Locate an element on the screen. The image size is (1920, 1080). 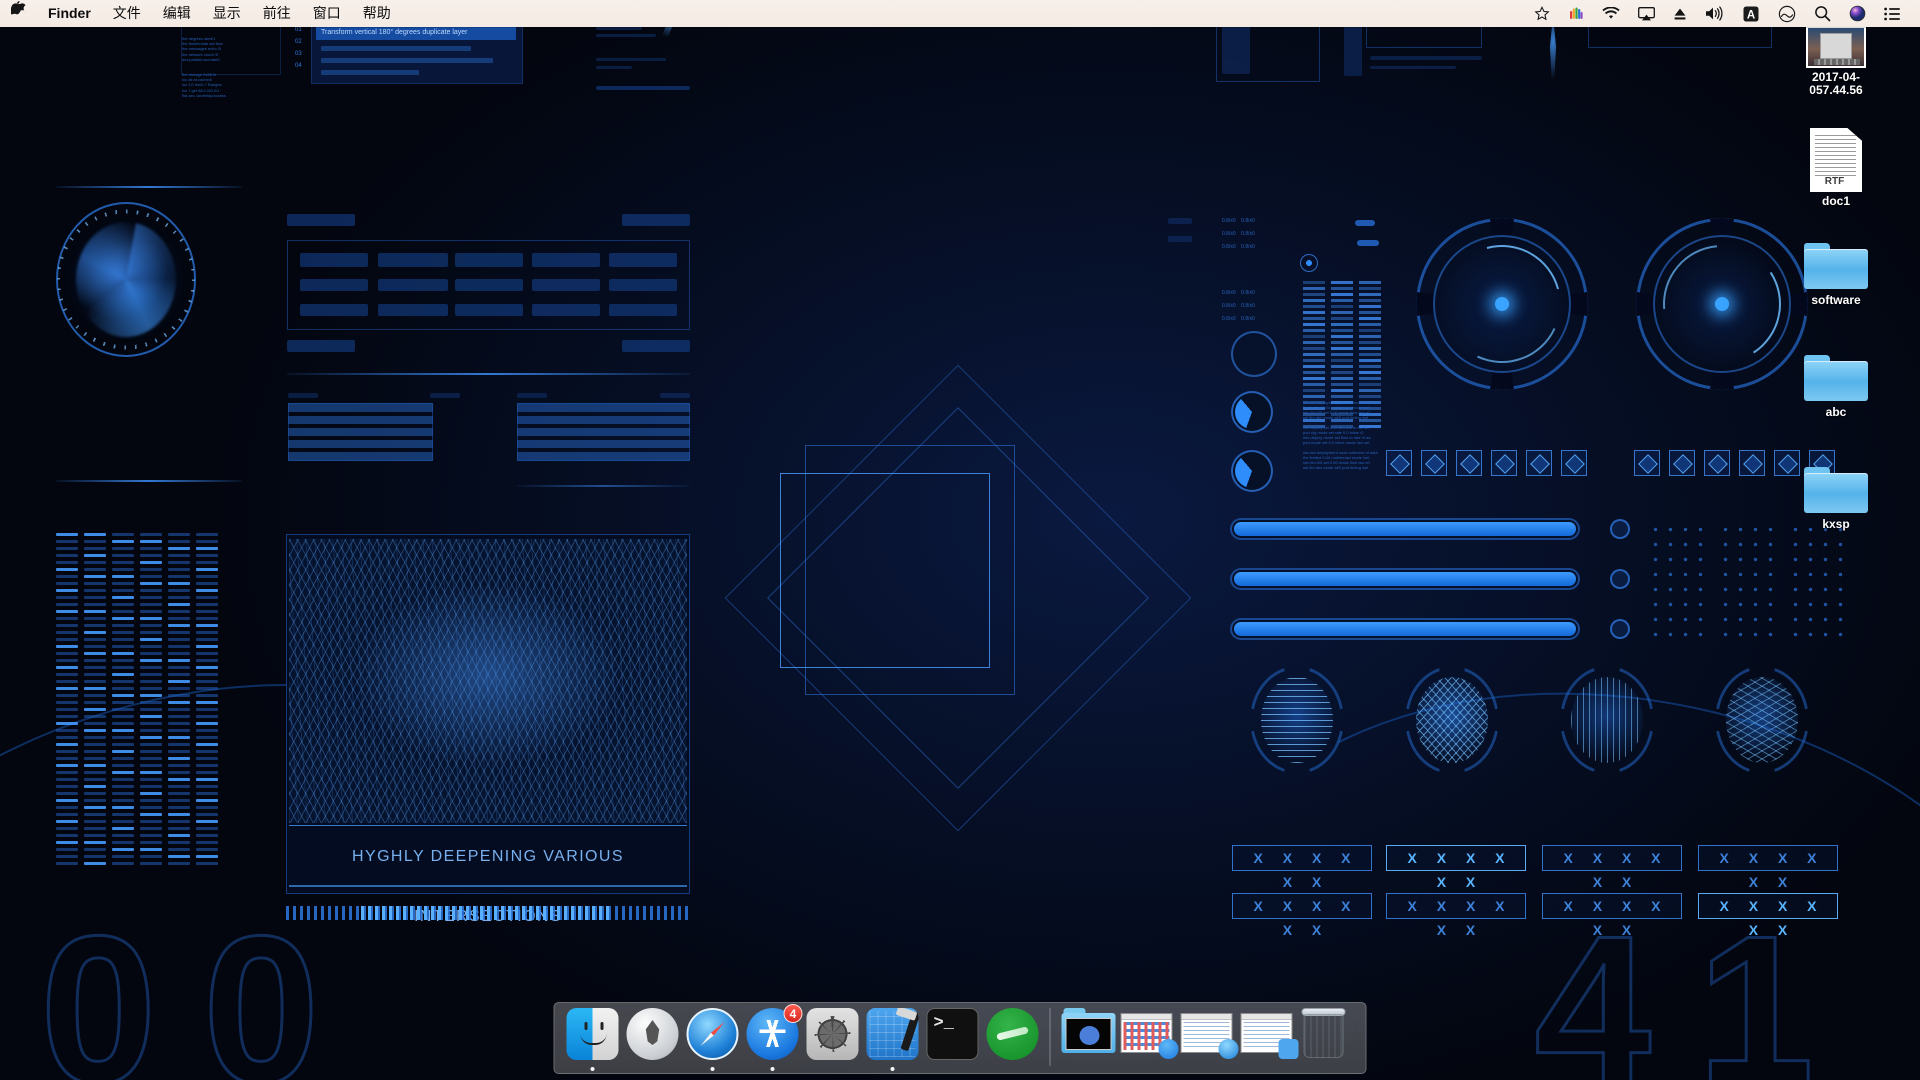
menu-item-file: 文件 is located at coordinates (127, 13).